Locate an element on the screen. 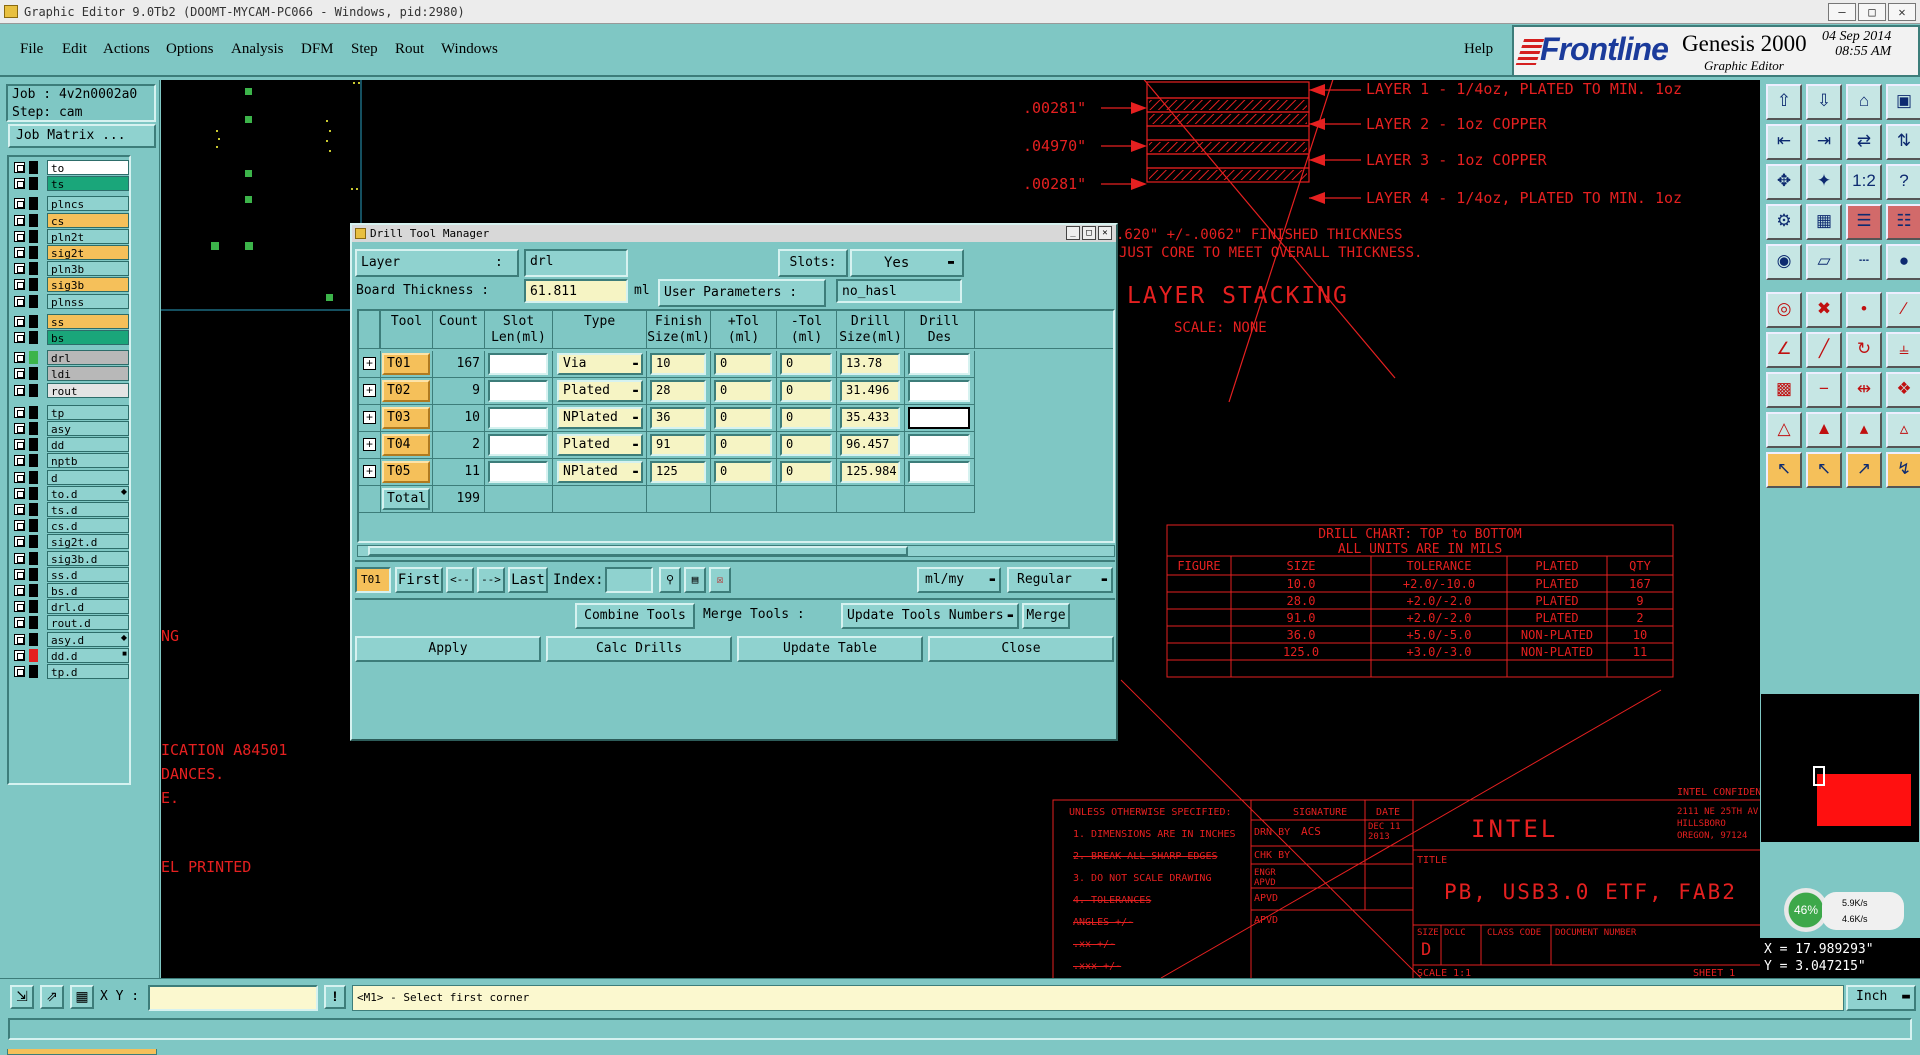  layer-row-to-d: to.d ◆ is located at coordinates (71, 493).